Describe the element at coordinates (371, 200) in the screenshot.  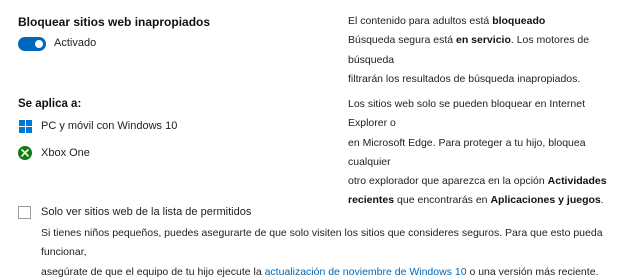
I see `recent-activity-term-2: recientes` at that location.